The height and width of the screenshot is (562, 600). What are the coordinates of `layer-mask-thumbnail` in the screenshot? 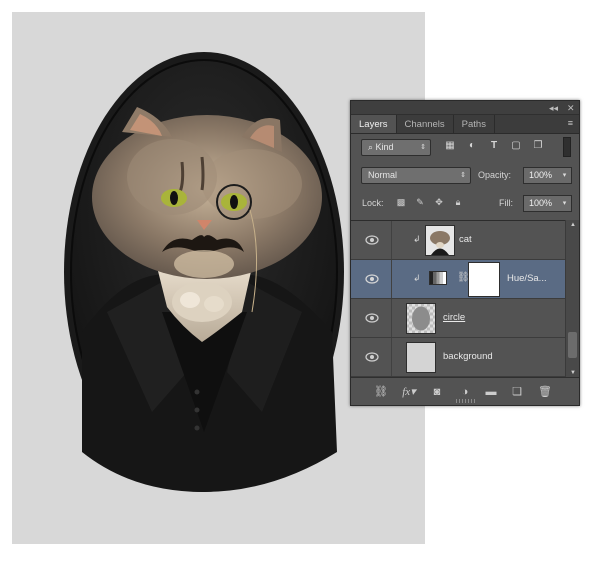 It's located at (484, 279).